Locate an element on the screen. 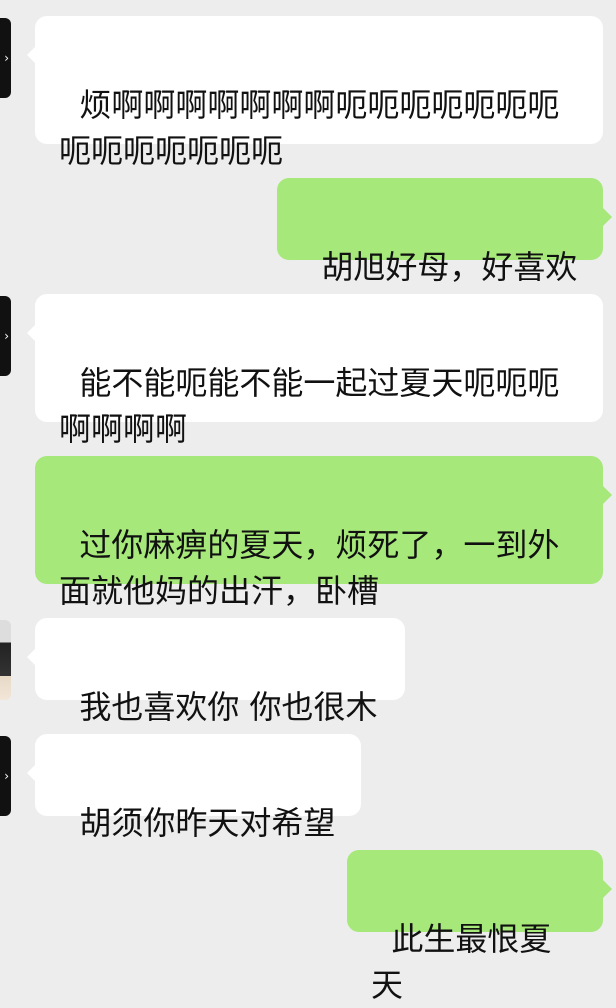 The height and width of the screenshot is (1008, 616). message-bubble-outgoing: 胡旭好母，好喜欢 is located at coordinates (444, 232).